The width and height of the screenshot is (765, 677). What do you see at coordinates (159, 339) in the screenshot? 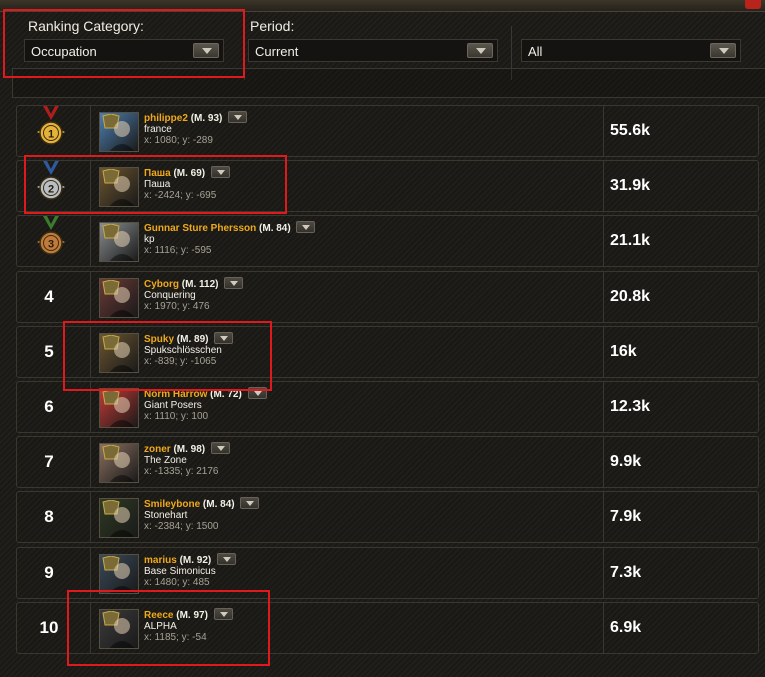
I see `player-name: Spuky` at bounding box center [159, 339].